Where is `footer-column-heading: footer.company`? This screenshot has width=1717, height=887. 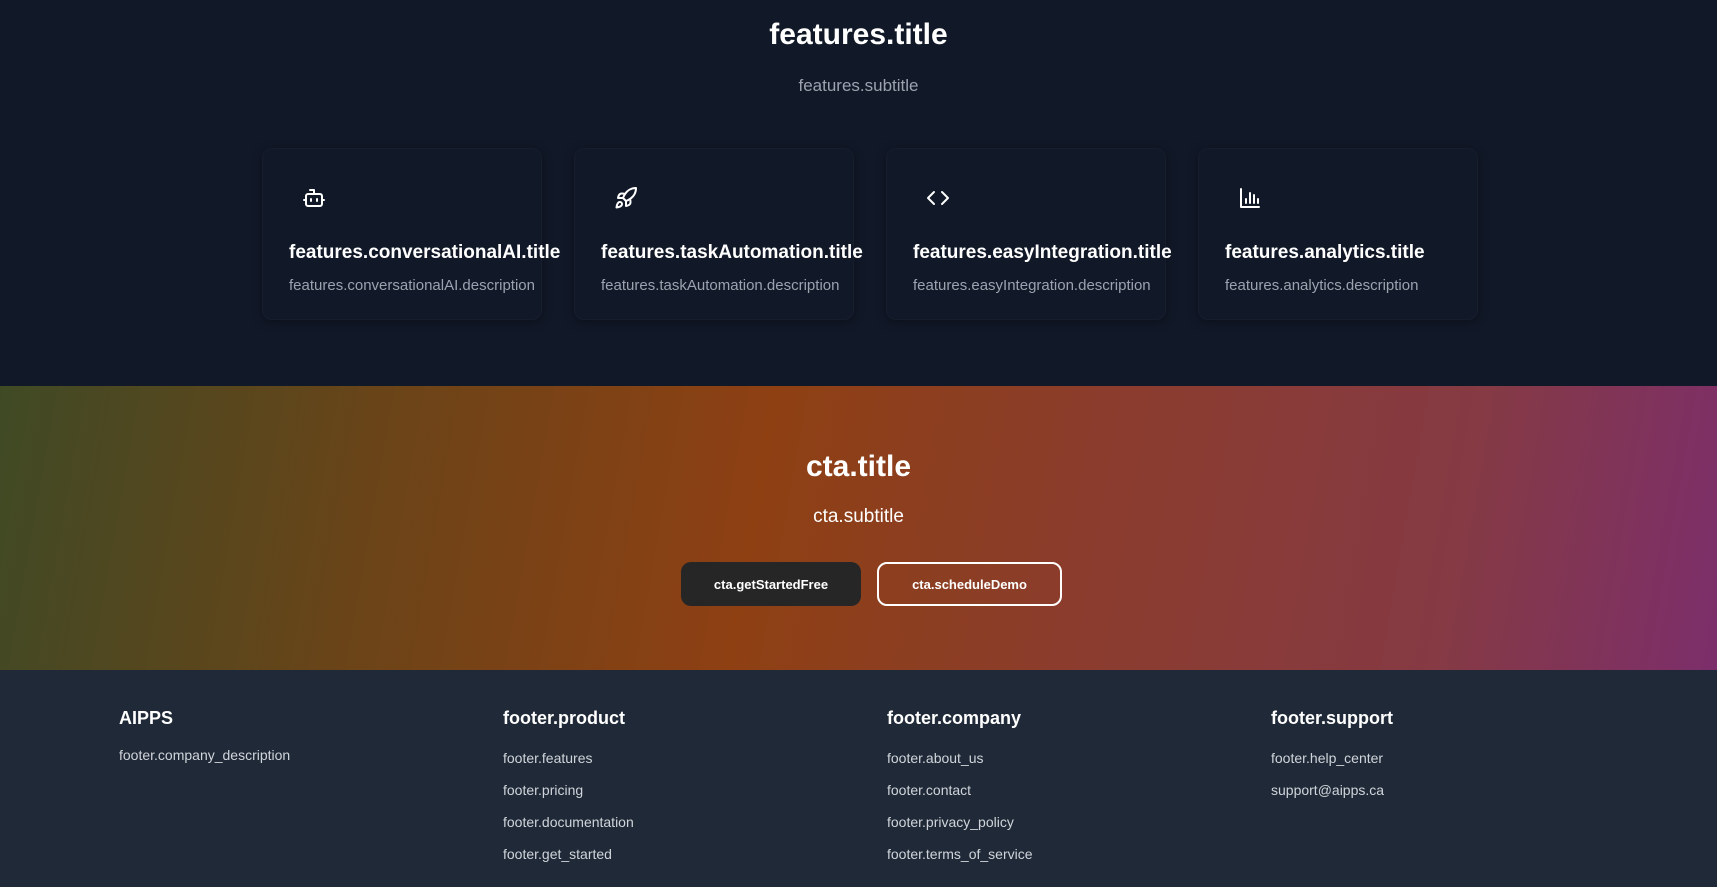
footer-column-heading: footer.company is located at coordinates (954, 718).